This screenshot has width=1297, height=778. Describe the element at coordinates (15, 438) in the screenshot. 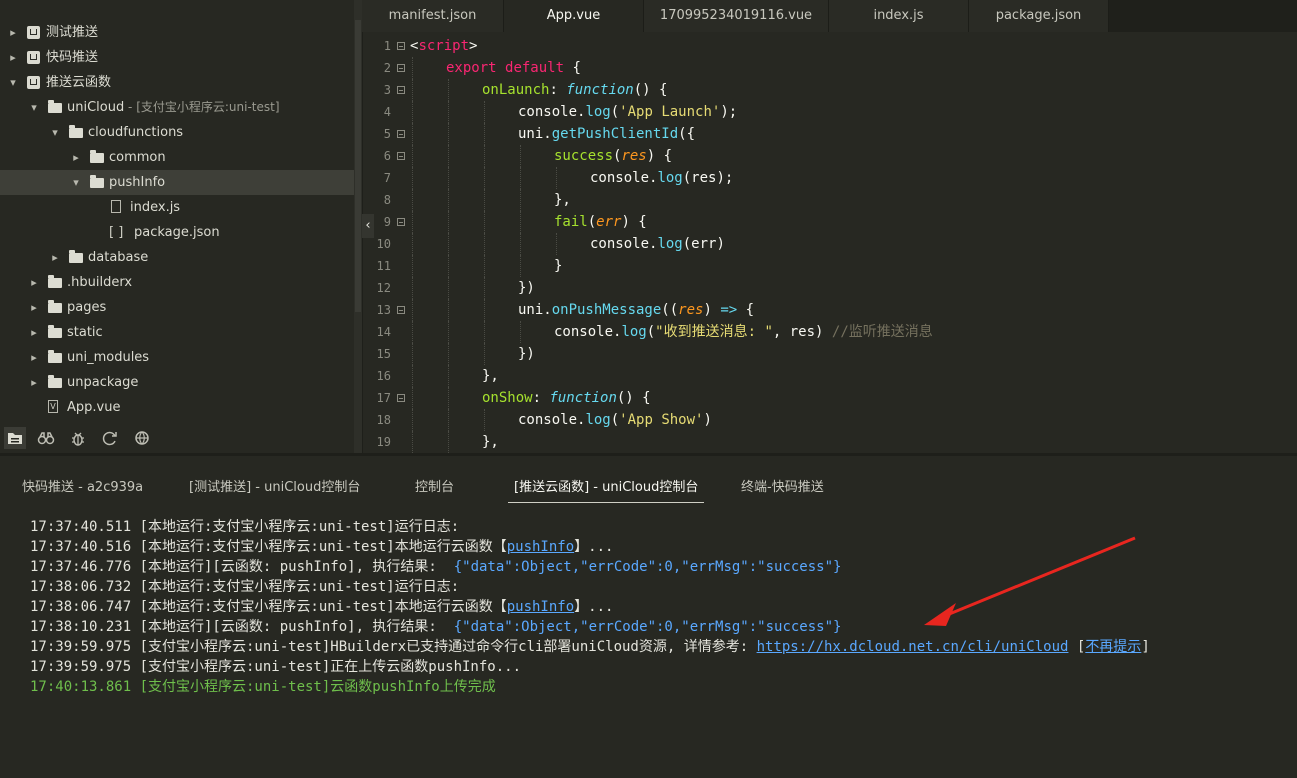

I see `explorer-icon` at that location.